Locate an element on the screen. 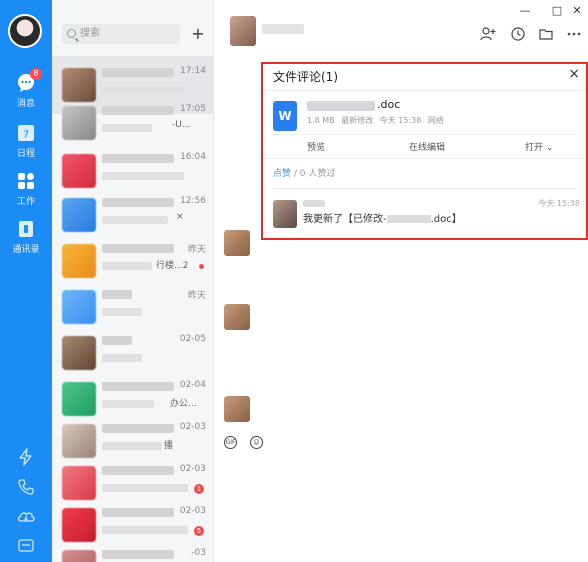  commenter-name-blurred is located at coordinates (314, 203).